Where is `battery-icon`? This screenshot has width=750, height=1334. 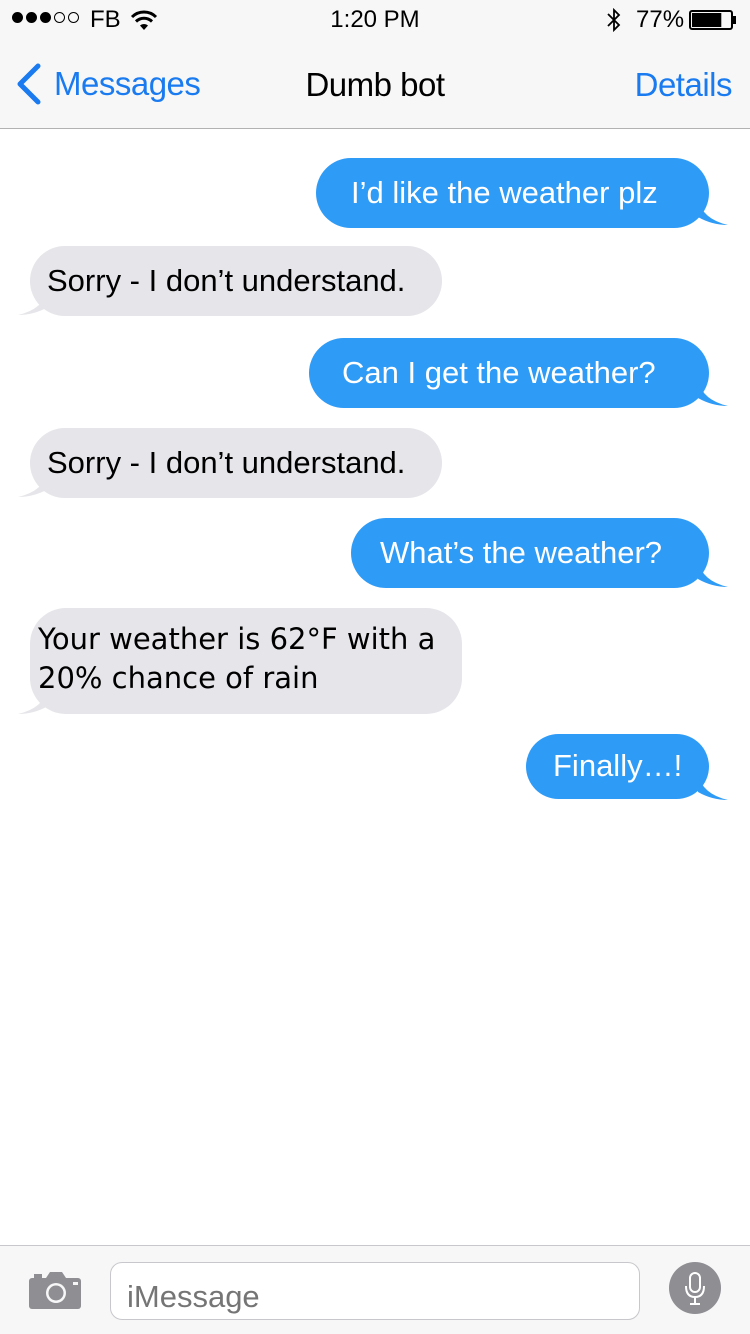 battery-icon is located at coordinates (712, 20).